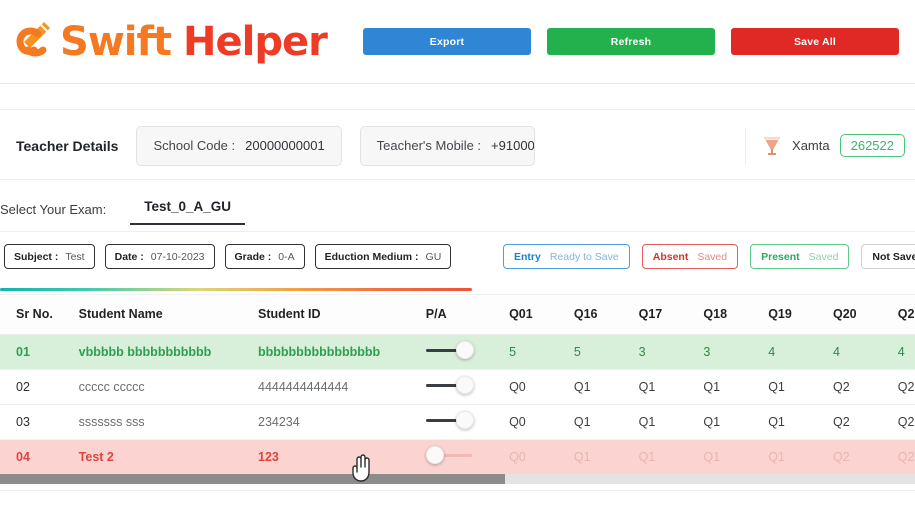 Image resolution: width=915 pixels, height=512 pixels. What do you see at coordinates (527, 256) in the screenshot?
I see `legend-entry-key: Entry` at bounding box center [527, 256].